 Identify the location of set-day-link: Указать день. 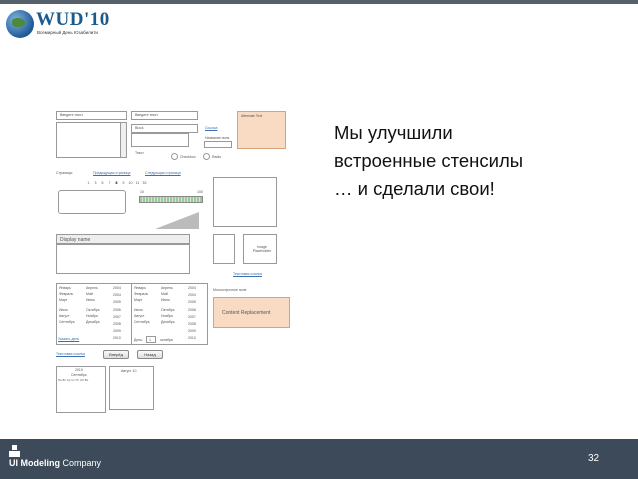
(68, 339).